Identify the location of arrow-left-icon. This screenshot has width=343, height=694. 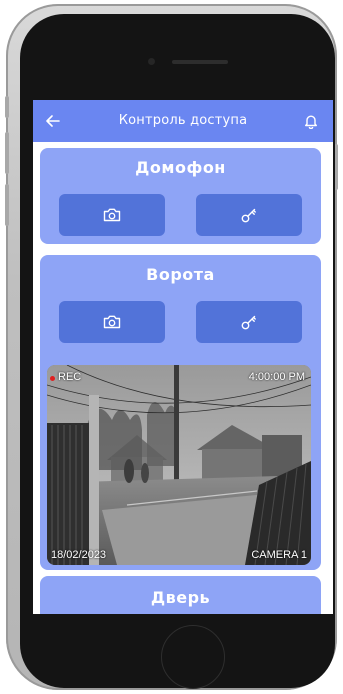
(53, 121).